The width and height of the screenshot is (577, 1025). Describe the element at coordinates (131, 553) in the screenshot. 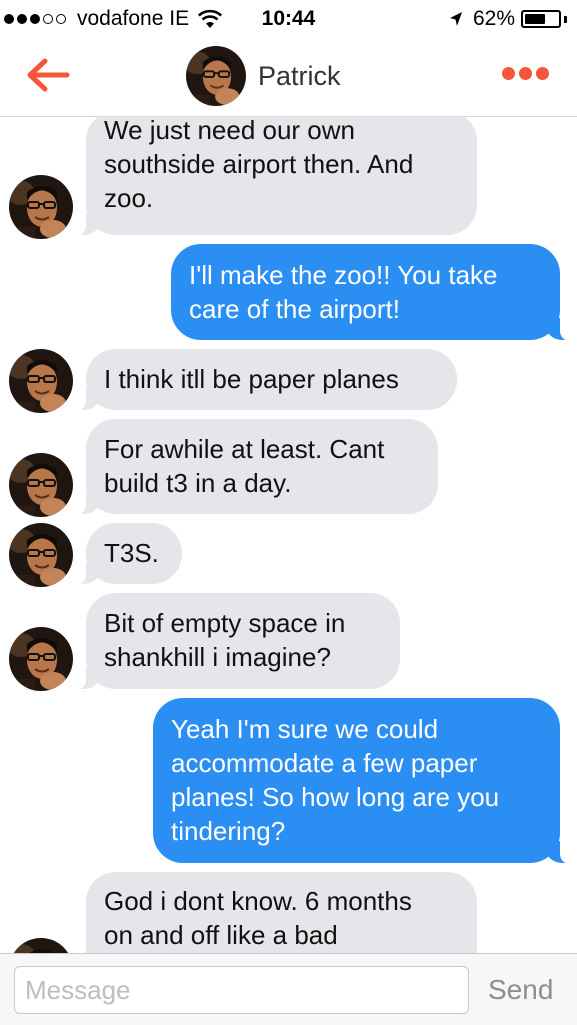

I see `message-text: T3S.` at that location.